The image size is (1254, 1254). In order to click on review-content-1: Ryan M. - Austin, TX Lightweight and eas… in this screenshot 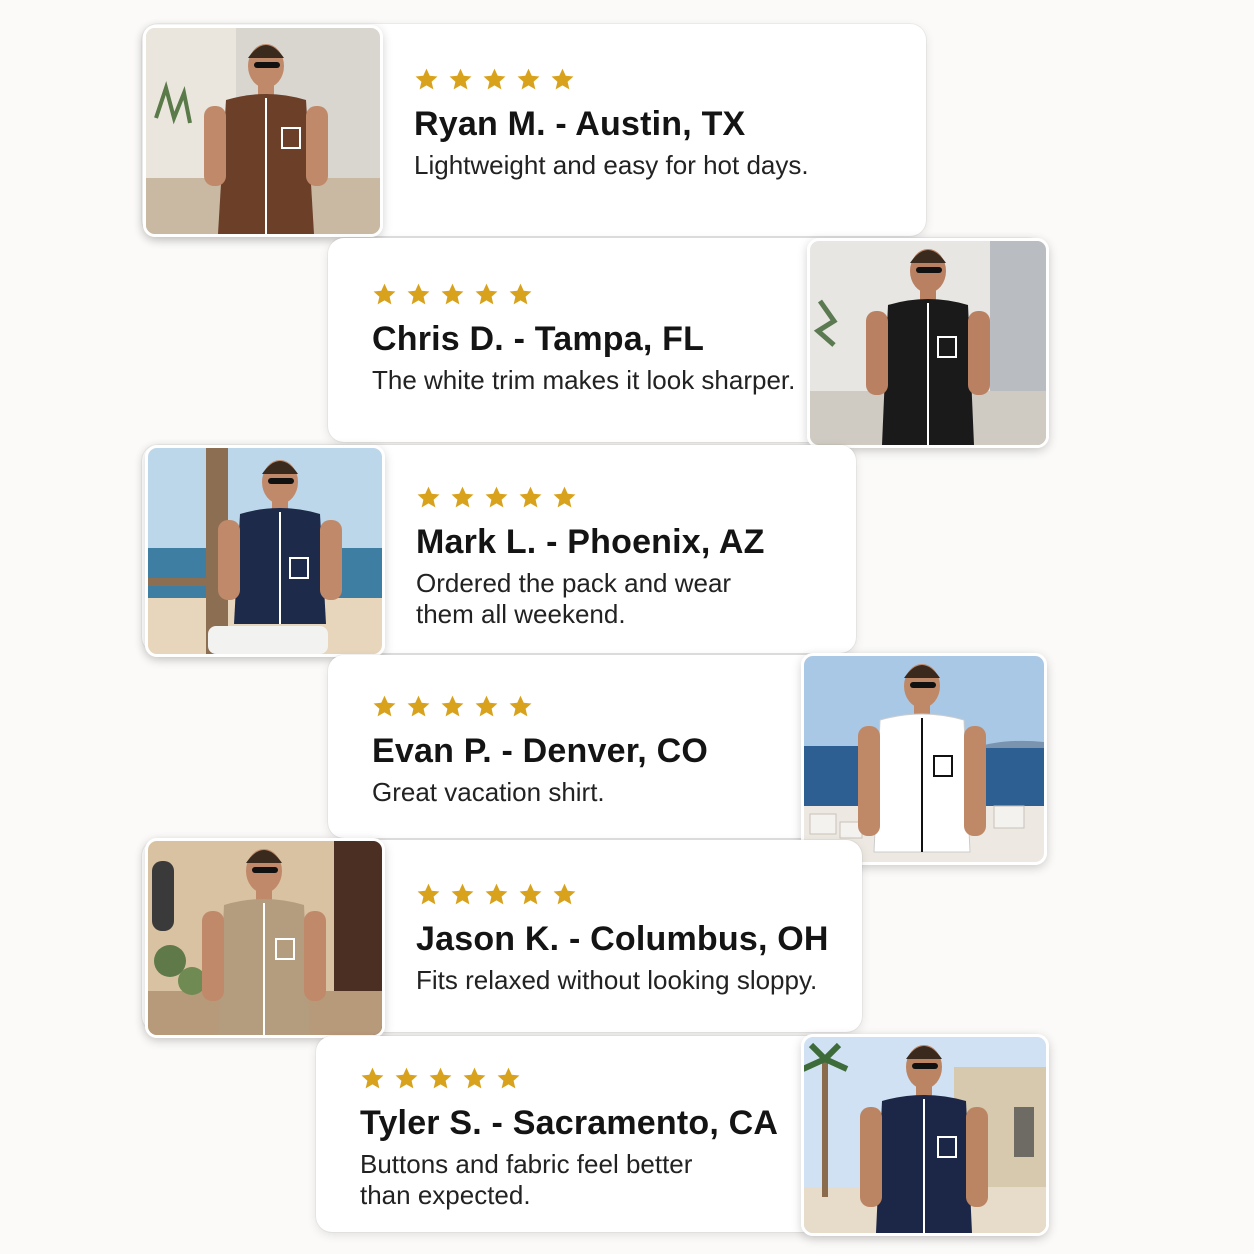, I will do `click(611, 123)`.